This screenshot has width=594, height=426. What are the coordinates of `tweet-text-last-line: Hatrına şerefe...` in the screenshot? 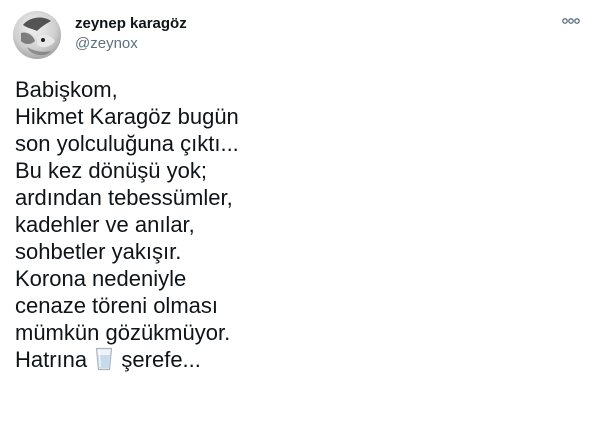 It's located at (295, 359).